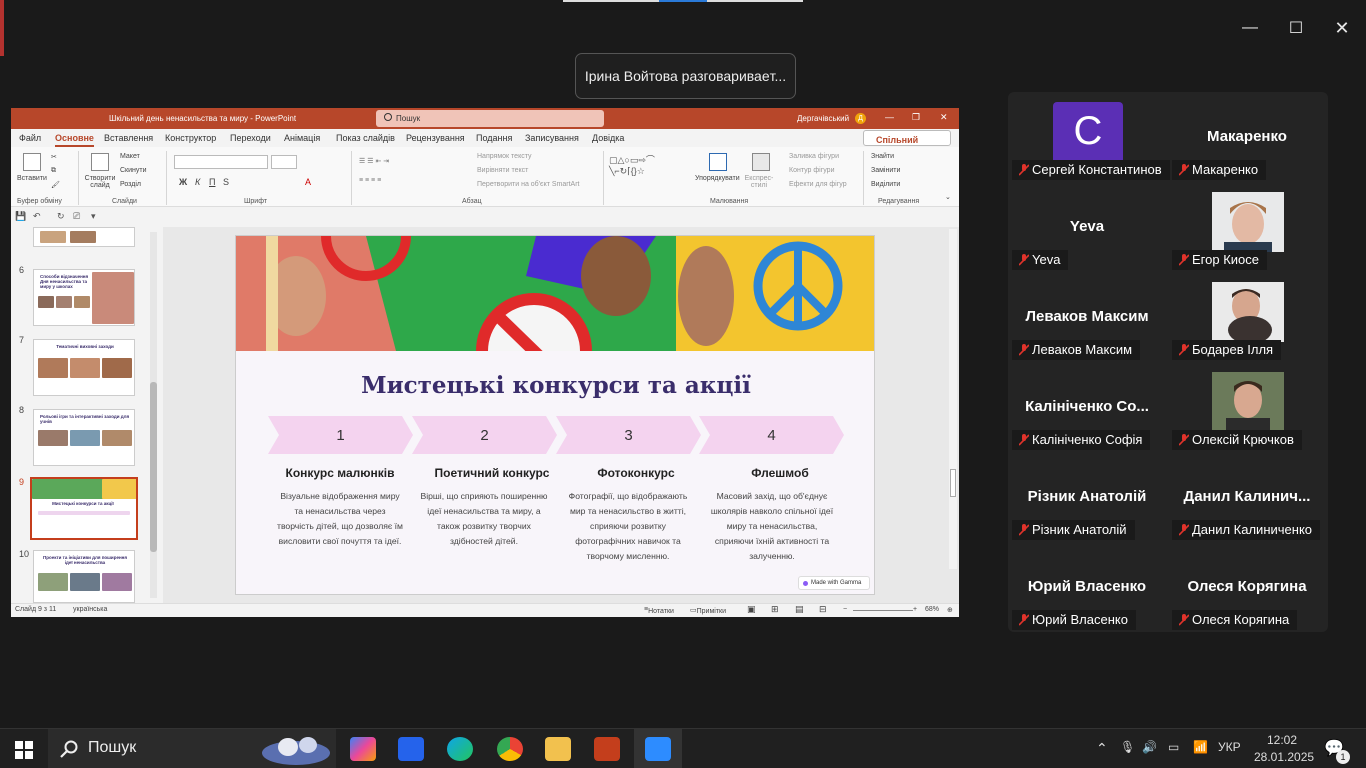  What do you see at coordinates (814, 156) in the screenshot?
I see `shape-fill-button: Заливка фігури` at bounding box center [814, 156].